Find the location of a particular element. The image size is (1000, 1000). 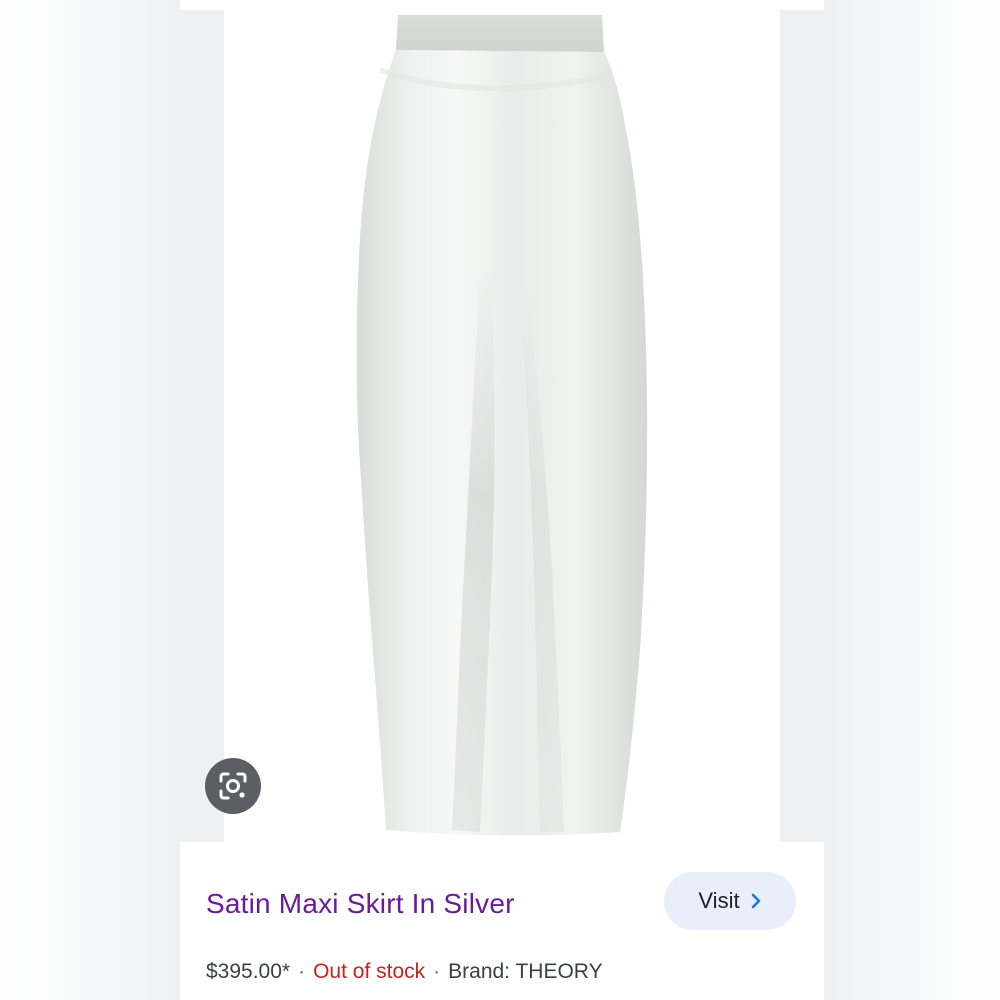

chevron-right-icon is located at coordinates (755, 901).